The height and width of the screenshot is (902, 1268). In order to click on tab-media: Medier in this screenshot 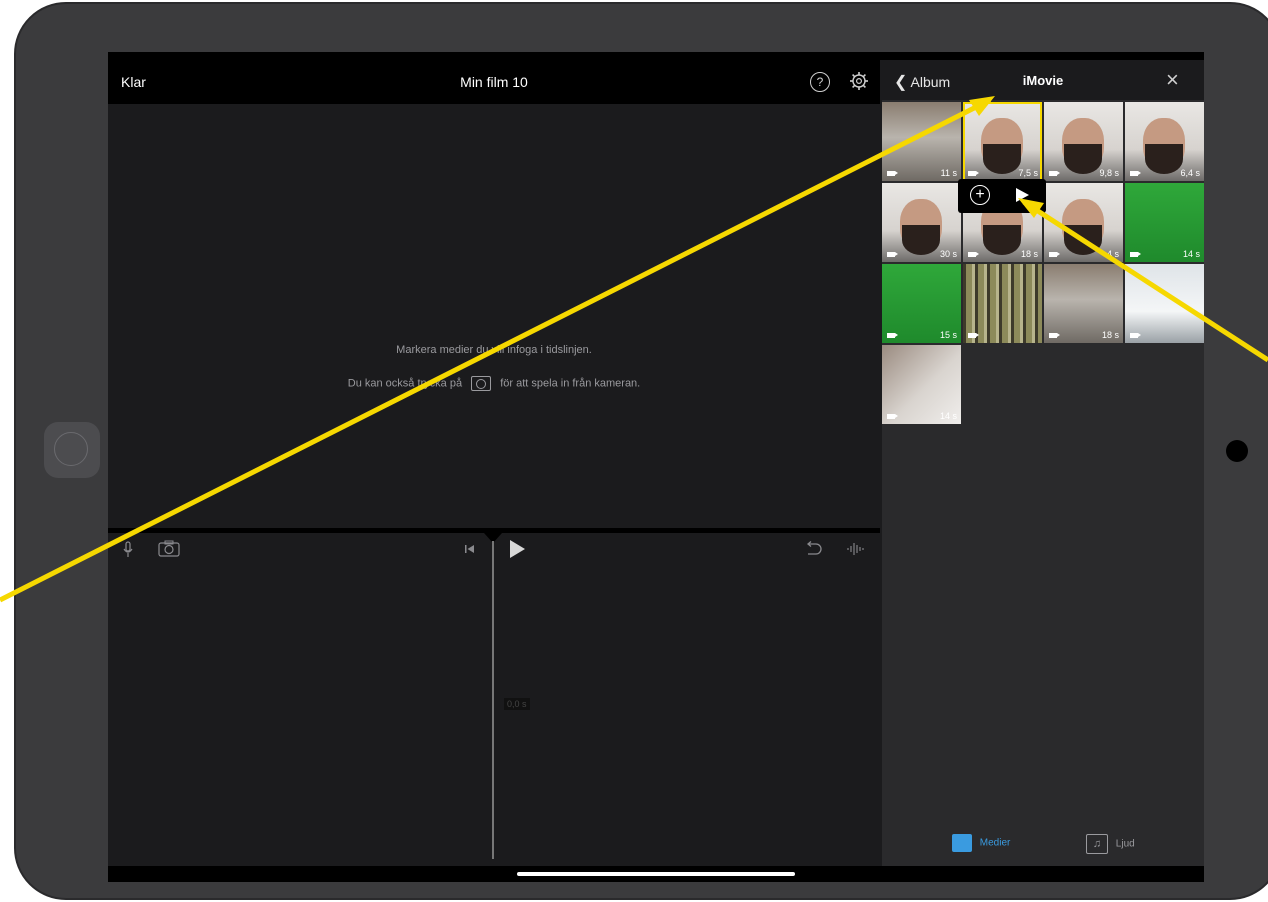, I will do `click(981, 843)`.